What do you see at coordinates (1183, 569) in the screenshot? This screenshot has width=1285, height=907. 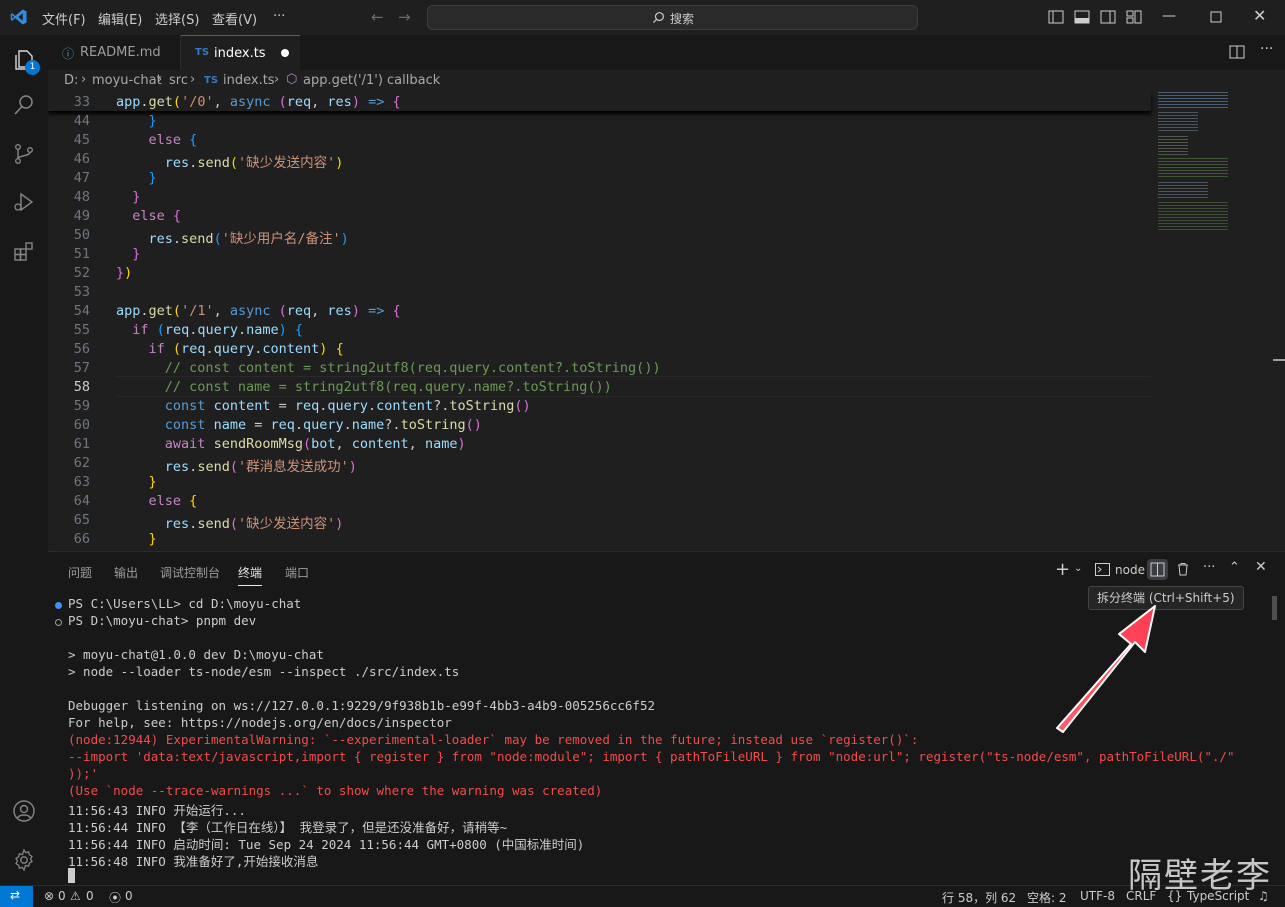 I see `trash-icon` at bounding box center [1183, 569].